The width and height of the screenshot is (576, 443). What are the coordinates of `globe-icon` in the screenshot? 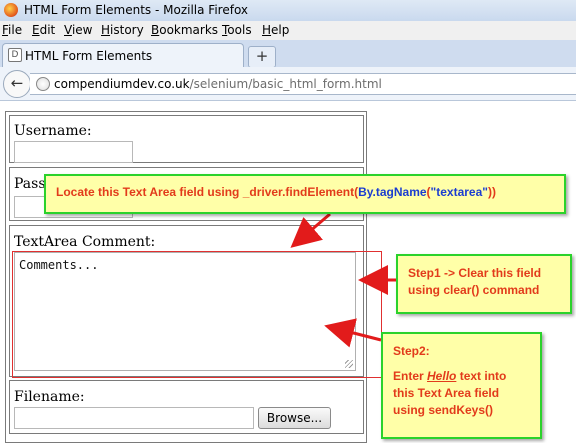 It's located at (43, 84).